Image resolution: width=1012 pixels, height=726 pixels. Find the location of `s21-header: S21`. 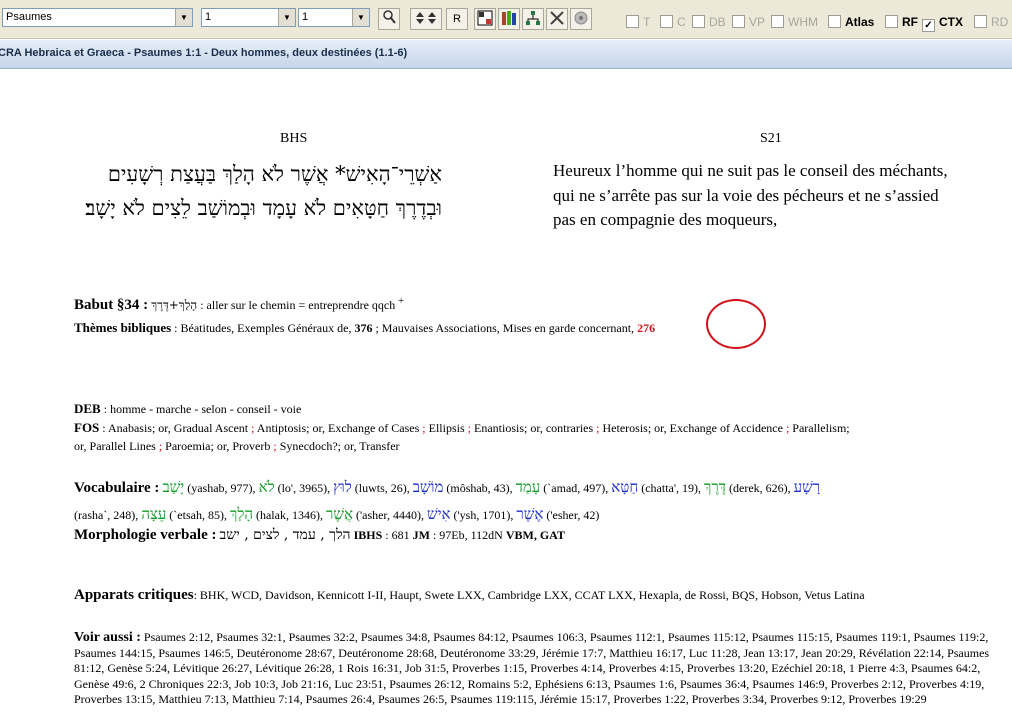

s21-header: S21 is located at coordinates (771, 138).